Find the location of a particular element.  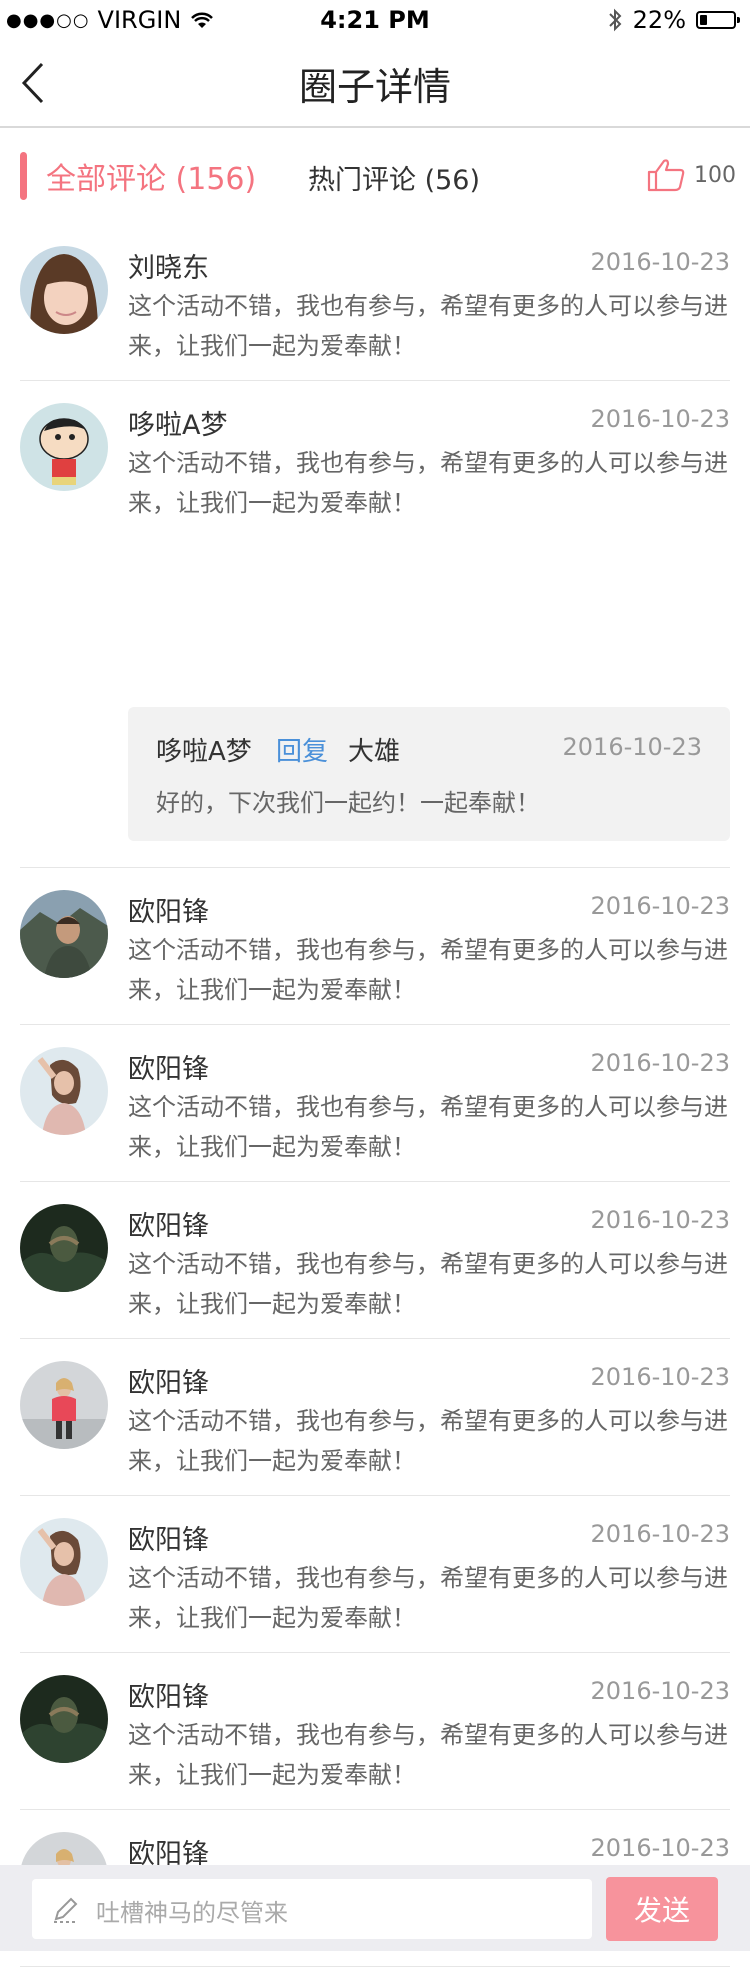

reply-link: 回复 is located at coordinates (302, 749).